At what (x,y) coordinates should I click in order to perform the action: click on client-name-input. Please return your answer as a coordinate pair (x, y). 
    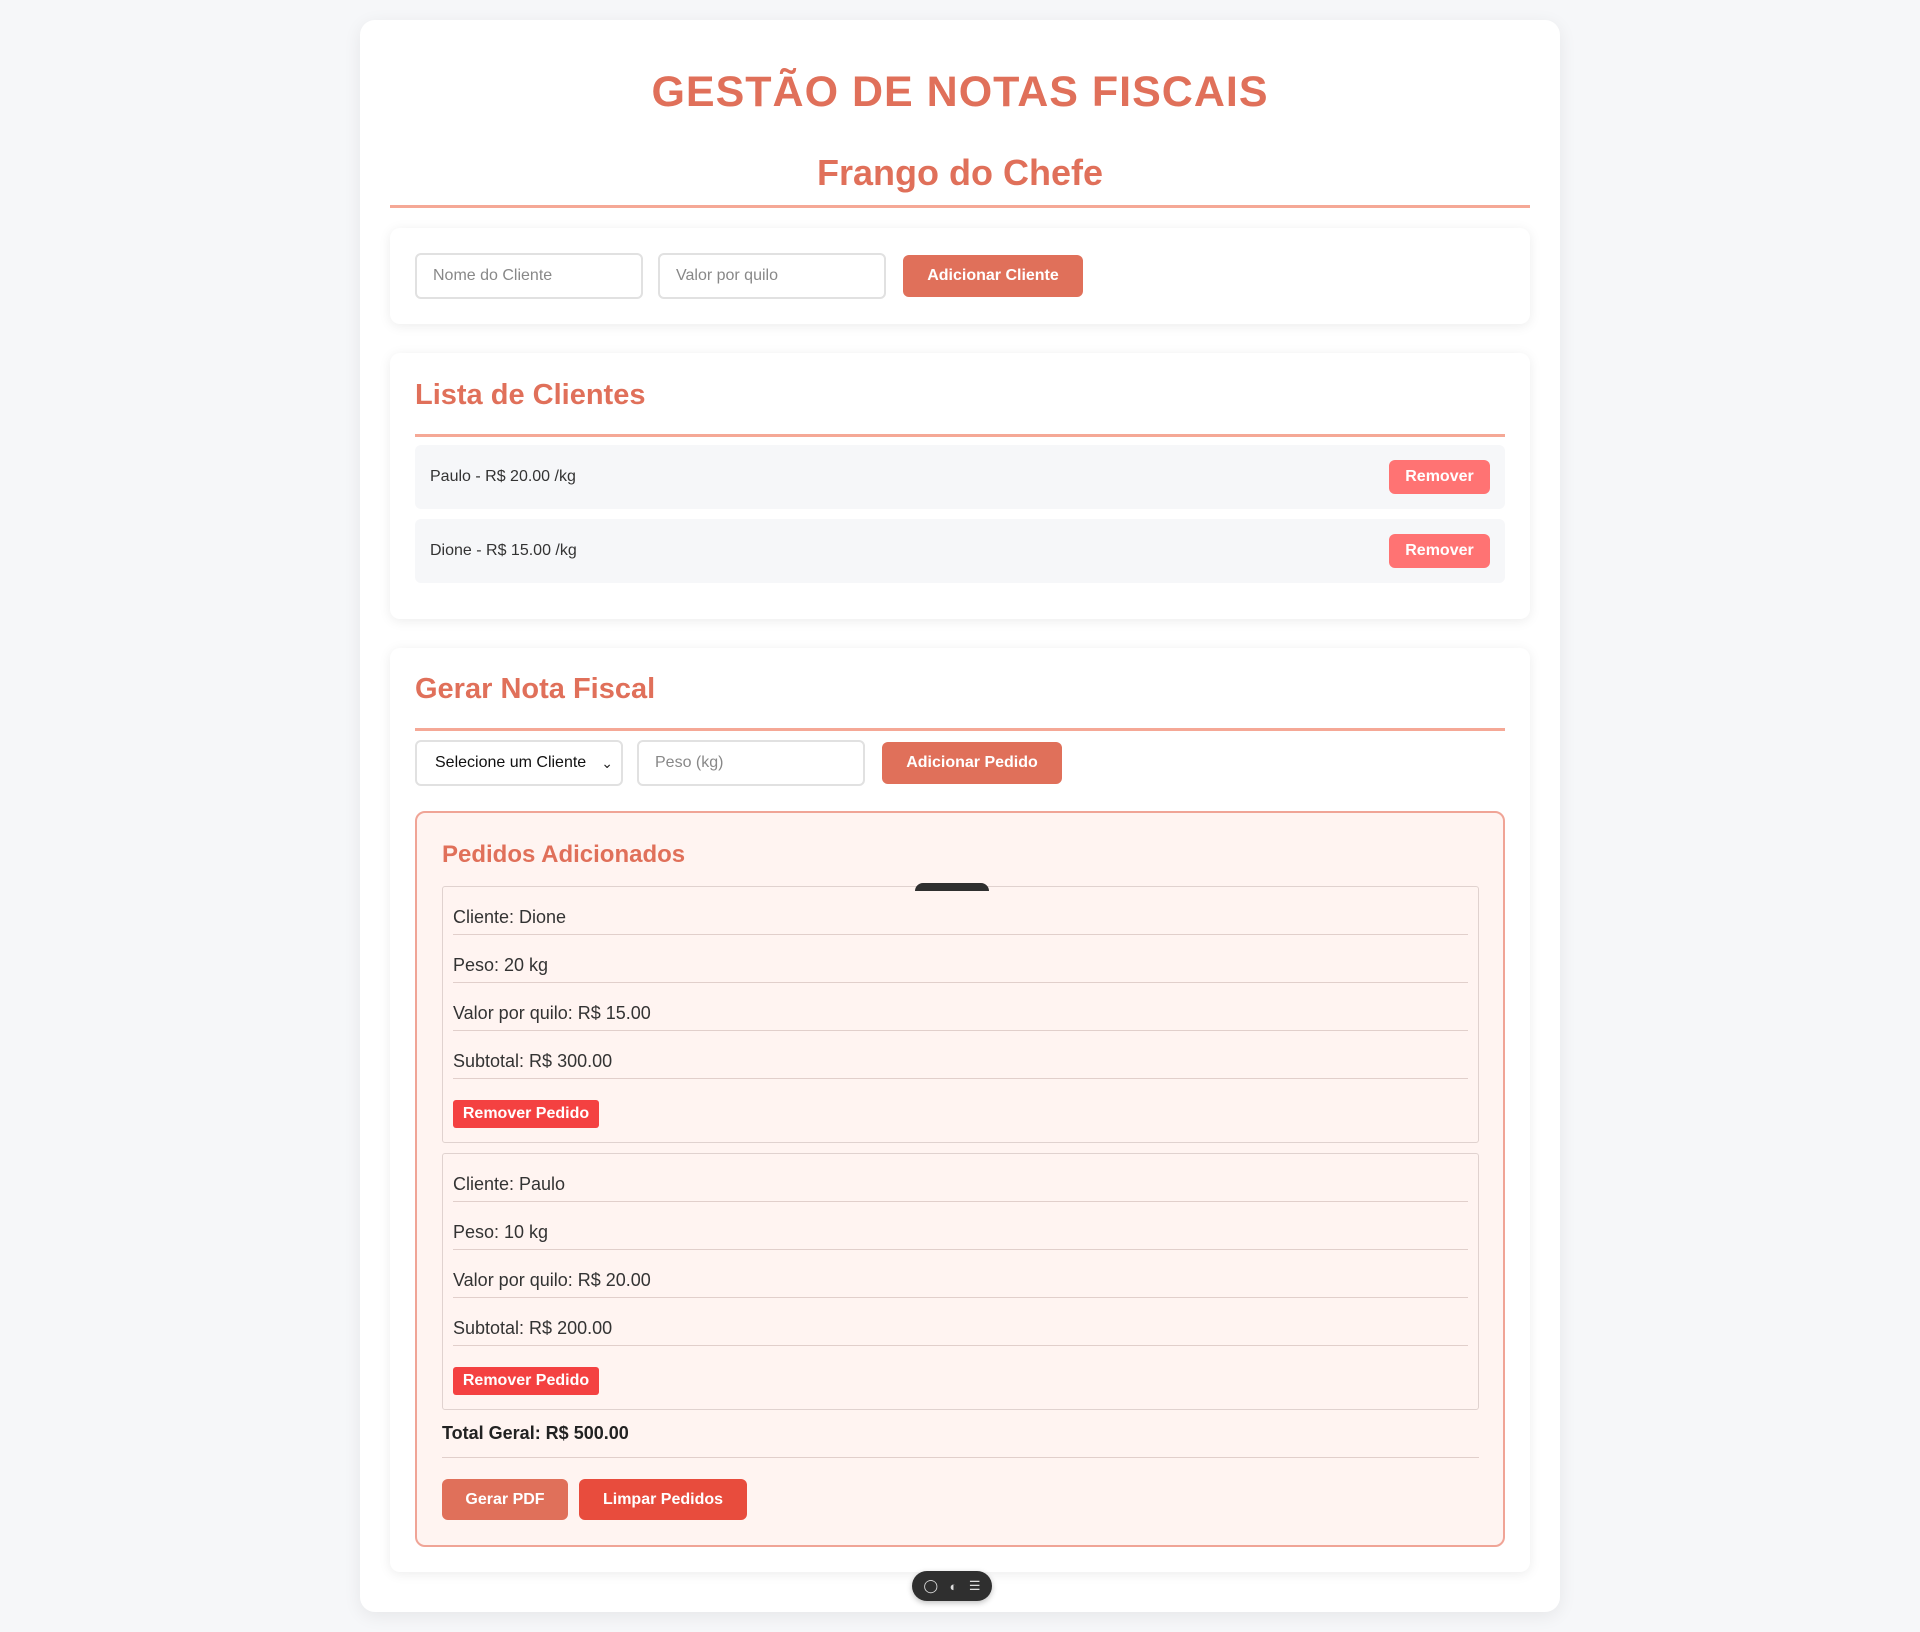
    Looking at the image, I should click on (529, 276).